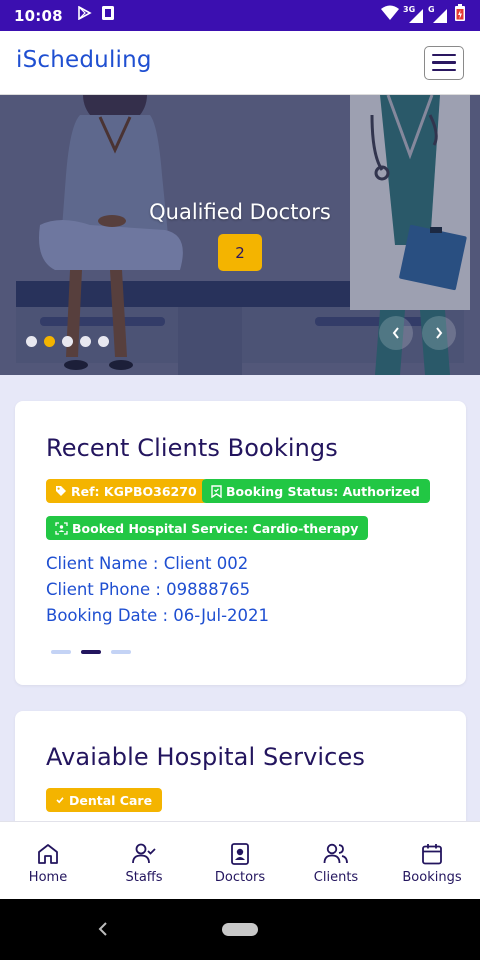 This screenshot has width=480, height=960. I want to click on chevron-right-icon, so click(439, 333).